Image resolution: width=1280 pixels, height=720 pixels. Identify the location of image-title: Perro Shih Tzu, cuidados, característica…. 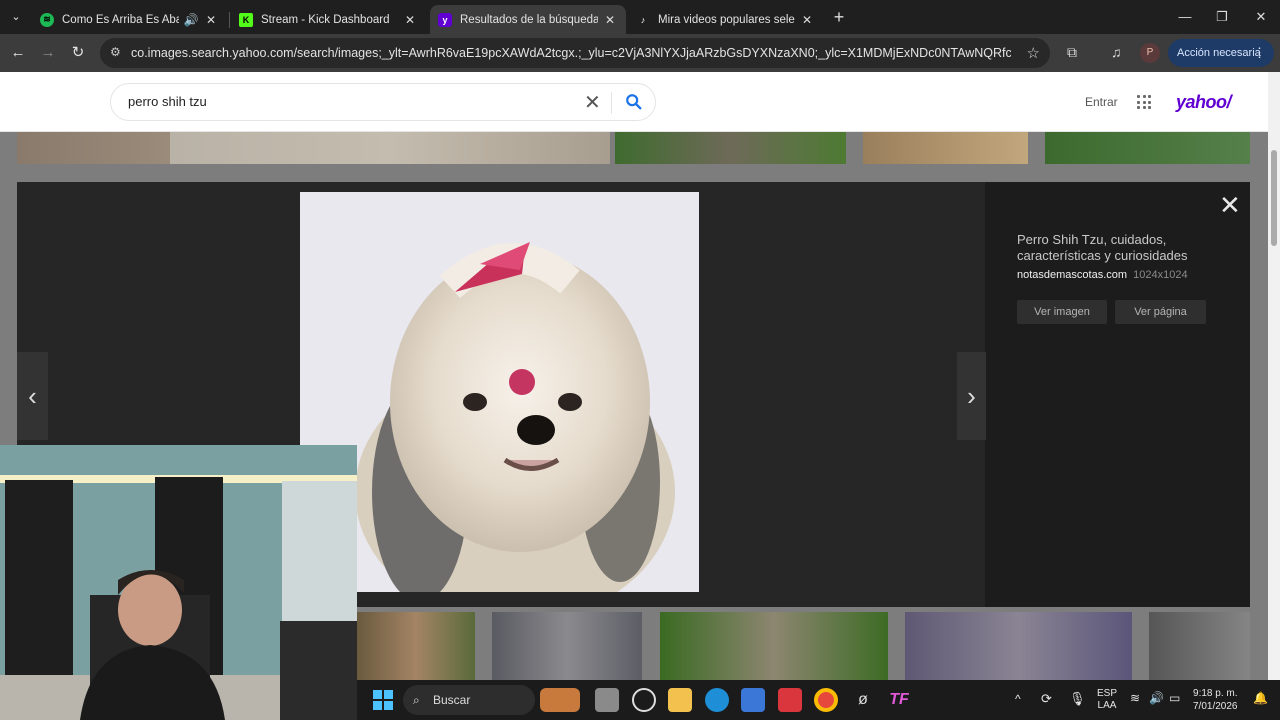
(1117, 248).